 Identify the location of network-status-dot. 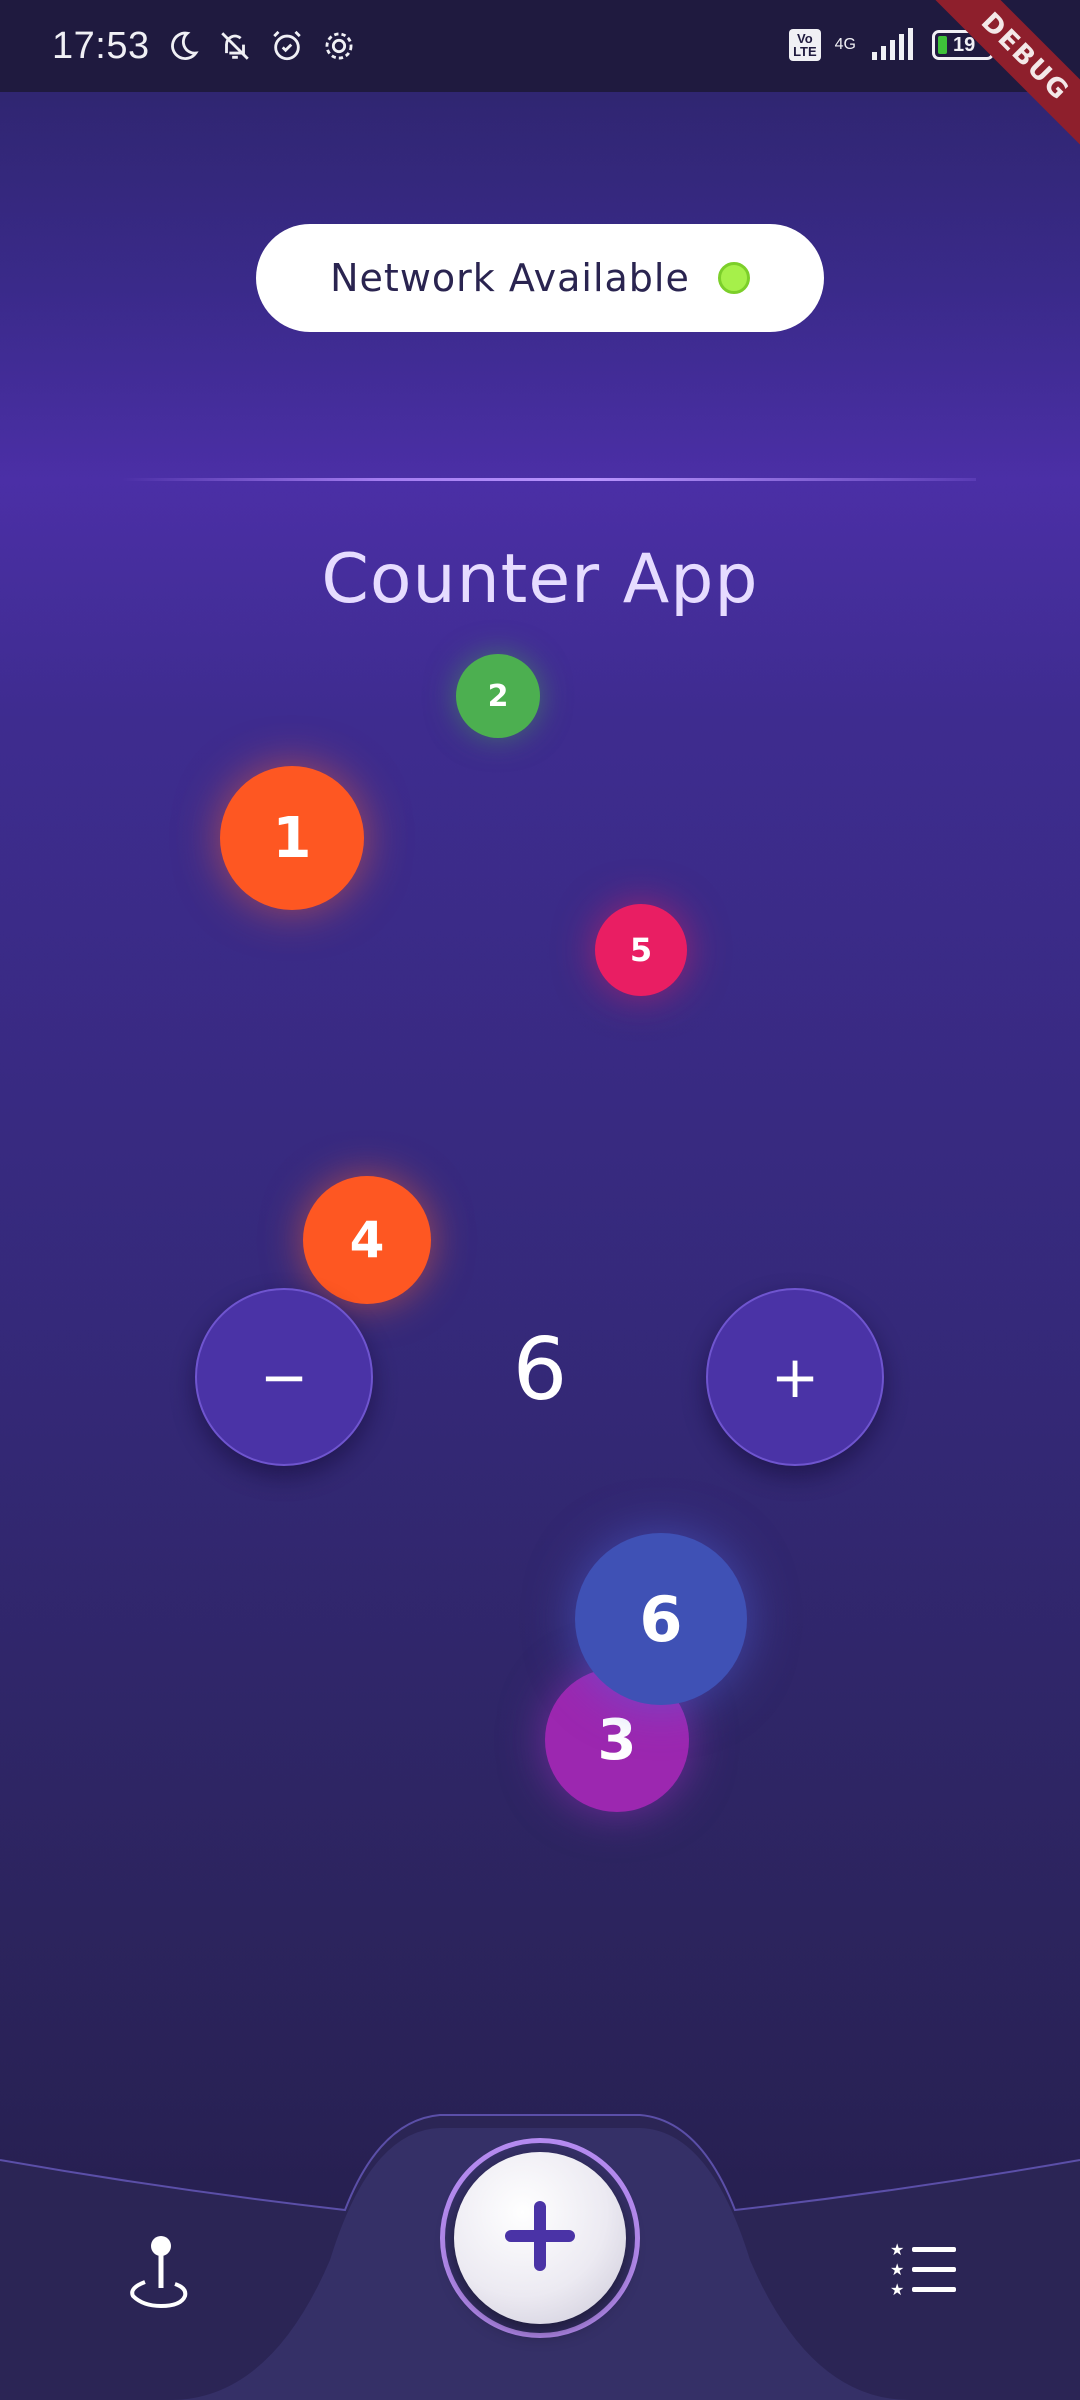
(733, 278).